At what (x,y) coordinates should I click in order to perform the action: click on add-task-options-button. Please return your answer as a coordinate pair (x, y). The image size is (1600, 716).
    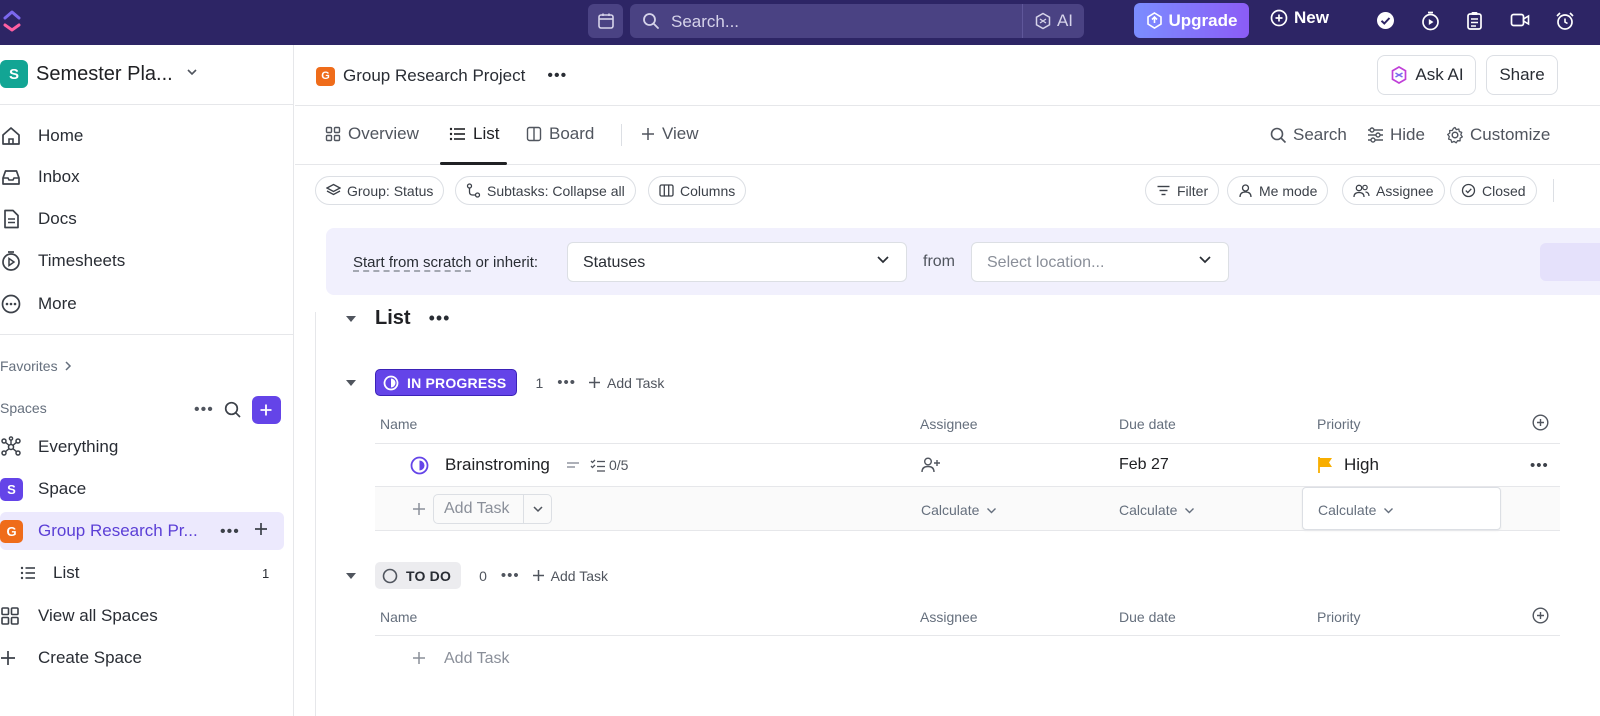
    Looking at the image, I should click on (537, 509).